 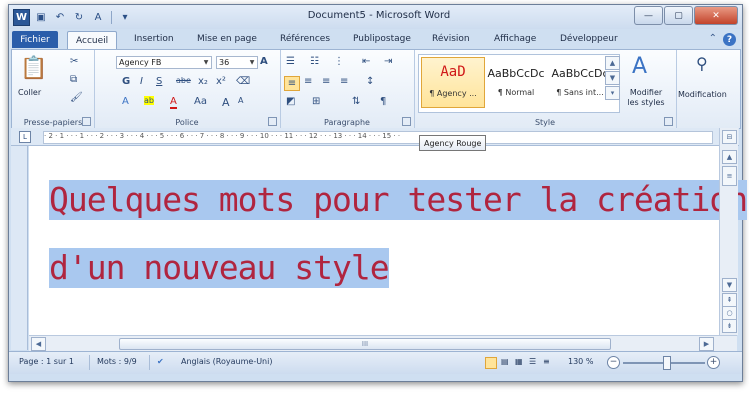 I want to click on font-launcher-icon, so click(x=272, y=121).